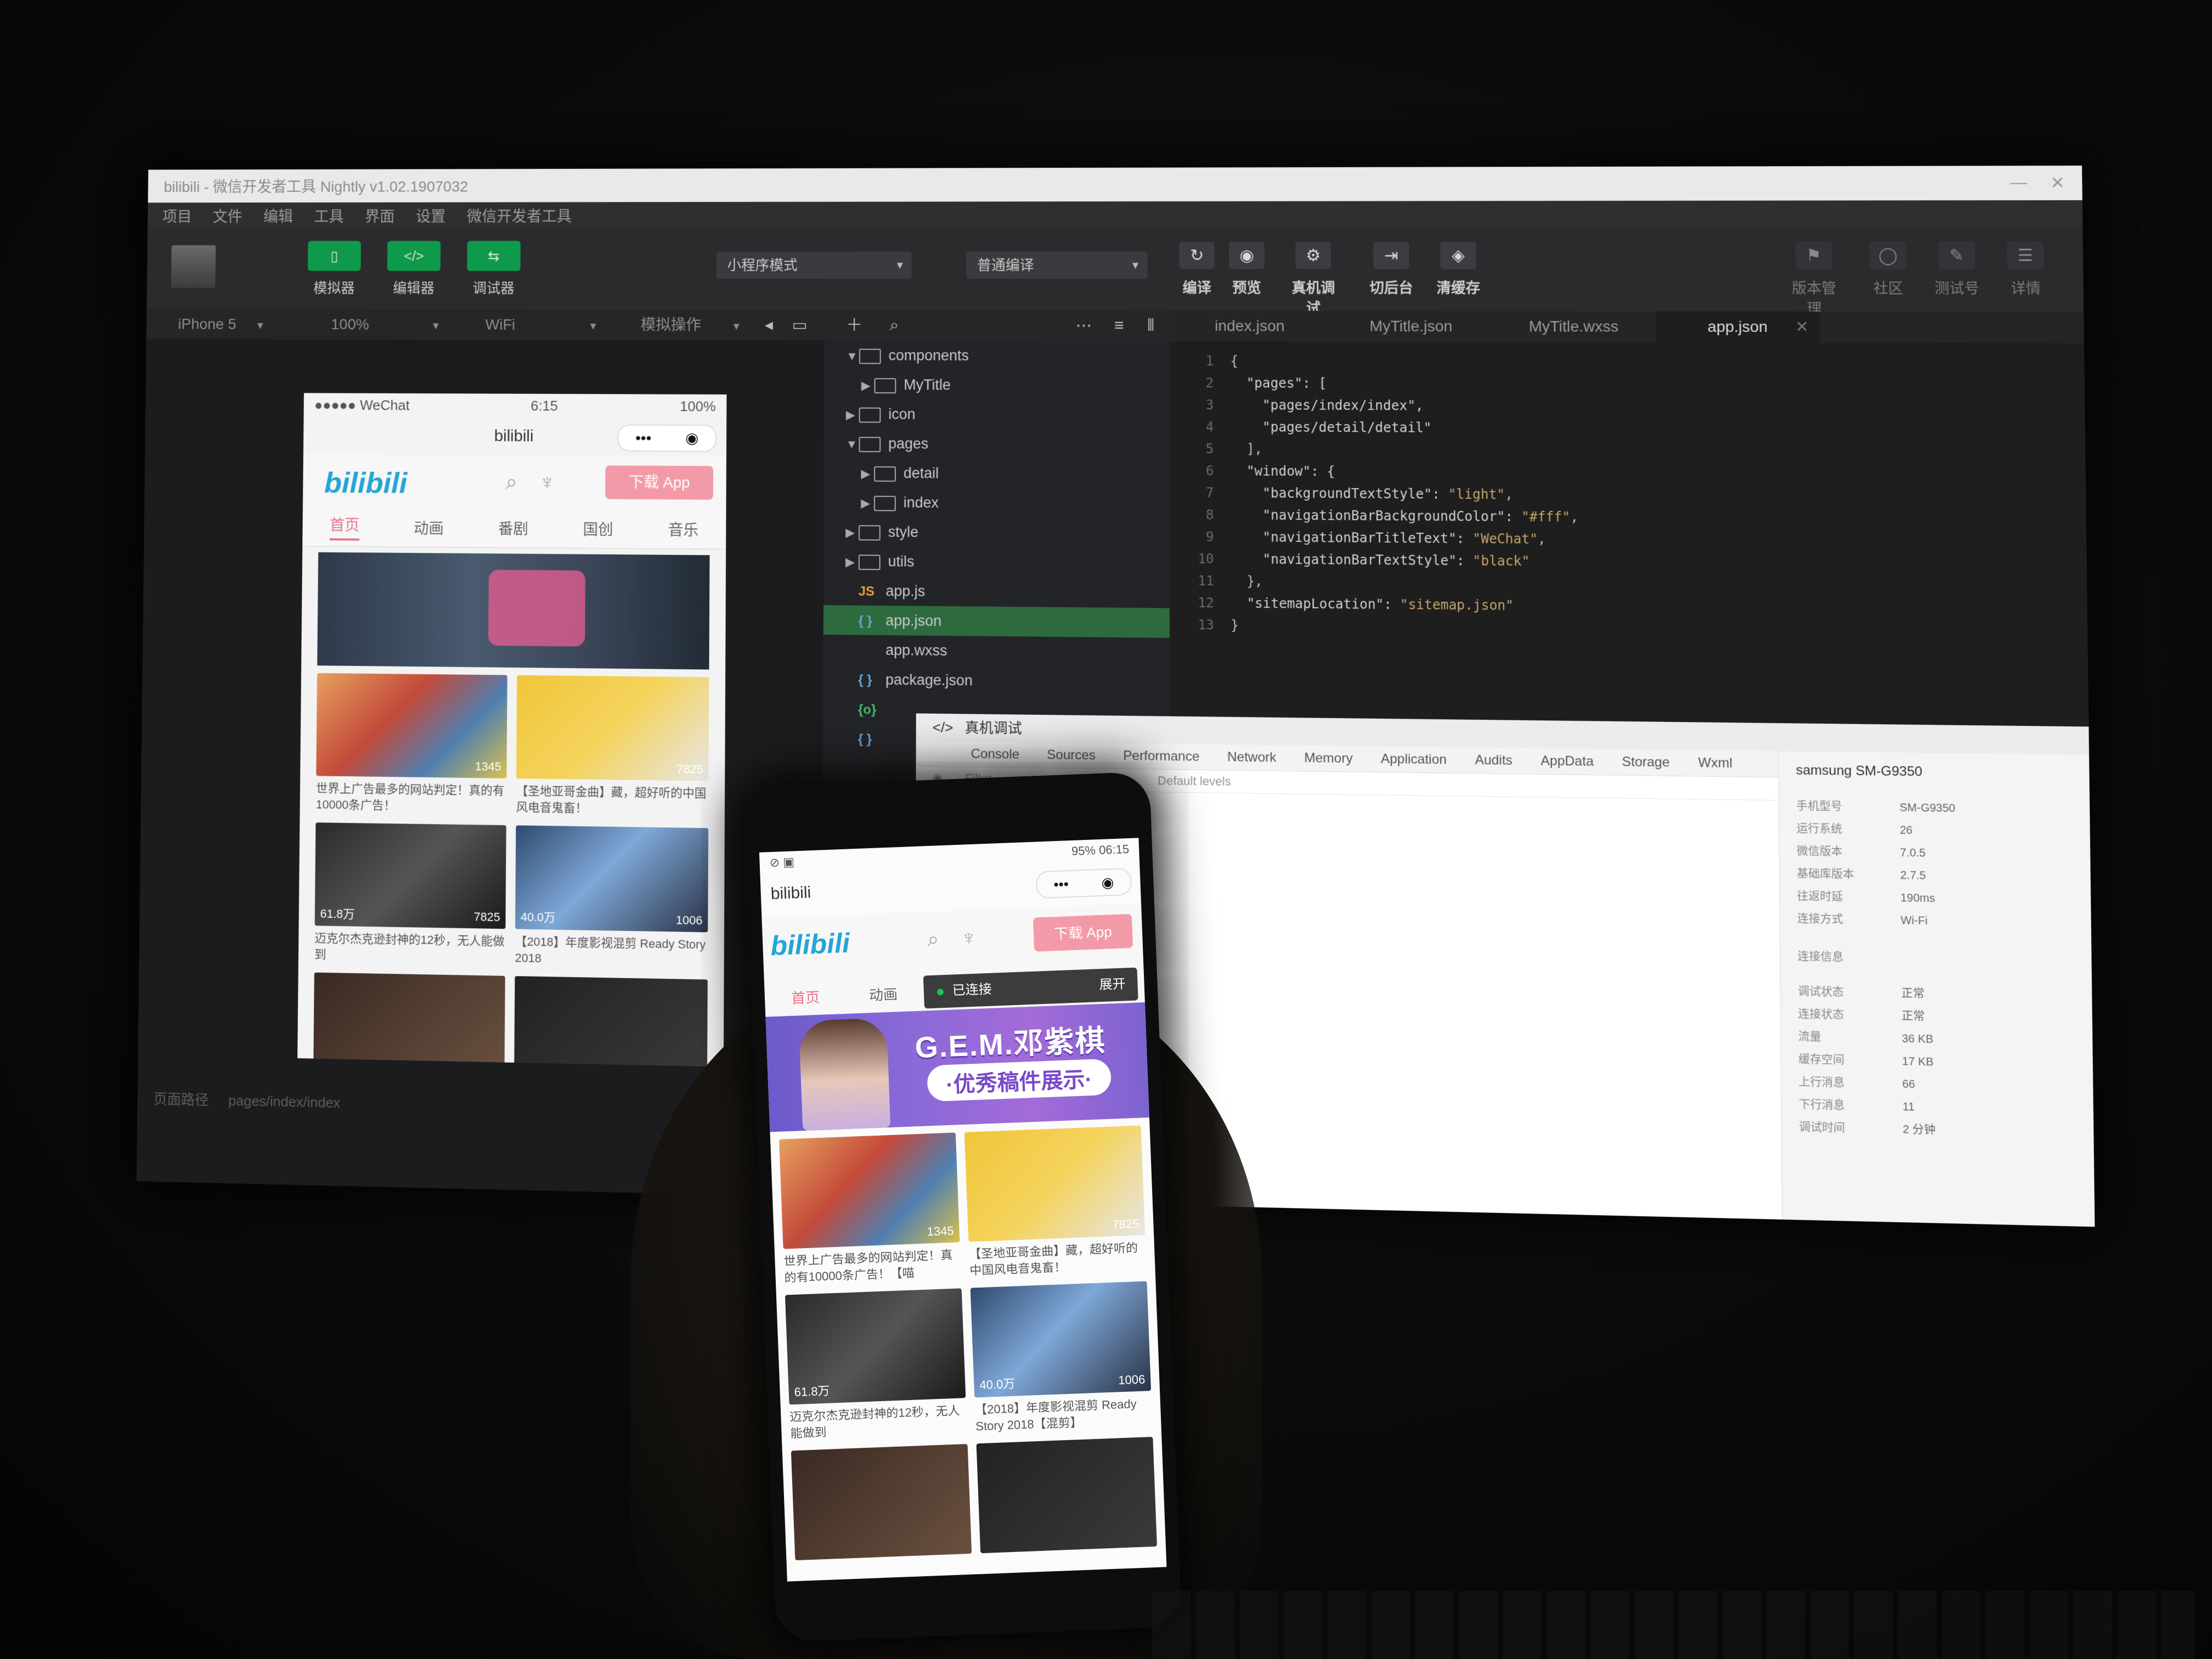  Describe the element at coordinates (997, 415) in the screenshot. I see `file-tree-item: ▶ icon` at that location.